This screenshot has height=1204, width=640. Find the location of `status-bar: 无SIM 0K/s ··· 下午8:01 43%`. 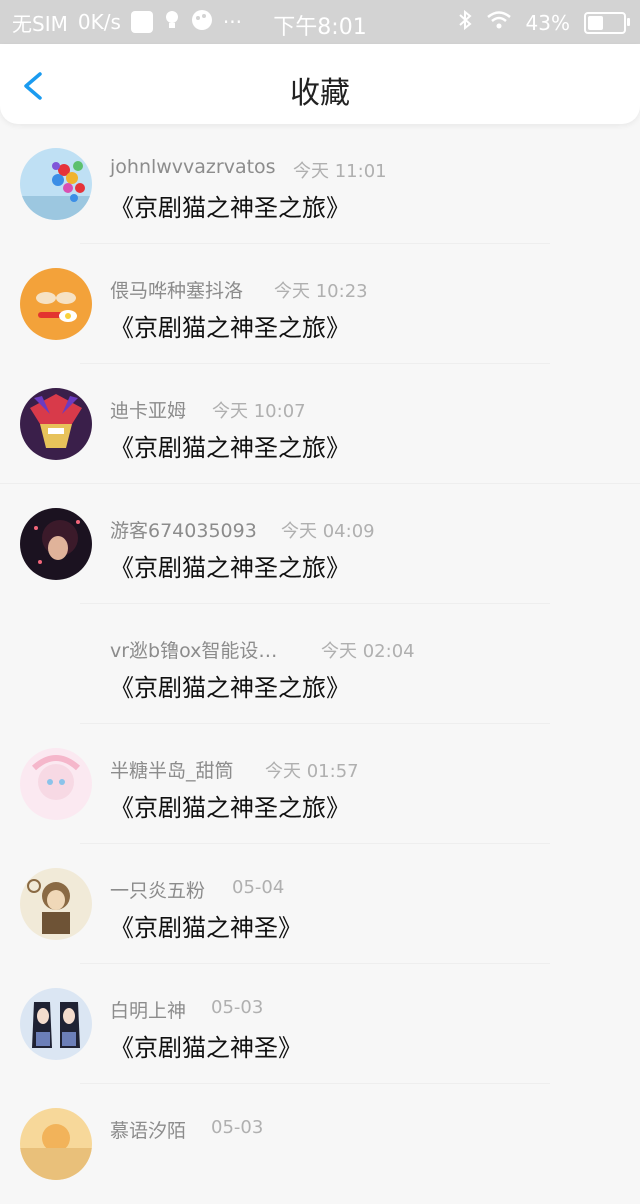

status-bar: 无SIM 0K/s ··· 下午8:01 43% is located at coordinates (320, 22).